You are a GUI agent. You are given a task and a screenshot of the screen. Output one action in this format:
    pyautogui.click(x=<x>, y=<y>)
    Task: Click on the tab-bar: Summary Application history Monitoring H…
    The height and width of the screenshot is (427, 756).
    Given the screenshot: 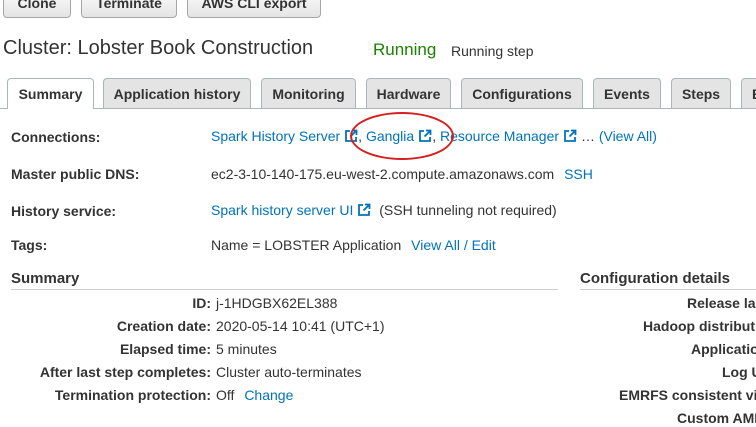 What is the action you would take?
    pyautogui.click(x=378, y=93)
    